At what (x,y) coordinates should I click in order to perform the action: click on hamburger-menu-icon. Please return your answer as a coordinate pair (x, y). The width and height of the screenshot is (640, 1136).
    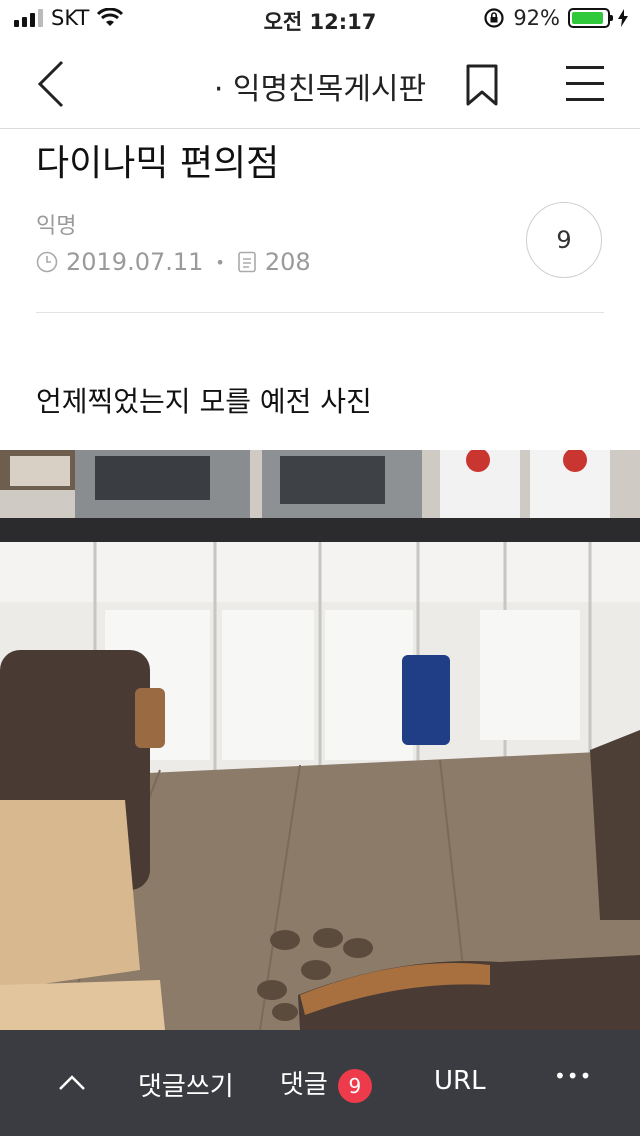
    Looking at the image, I should click on (585, 83).